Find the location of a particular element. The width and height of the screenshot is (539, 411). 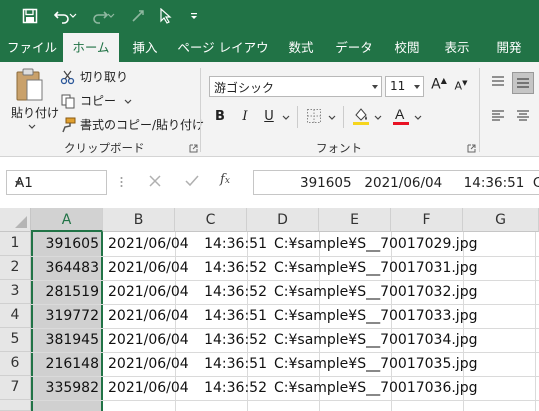

italic-button: I is located at coordinates (245, 116).